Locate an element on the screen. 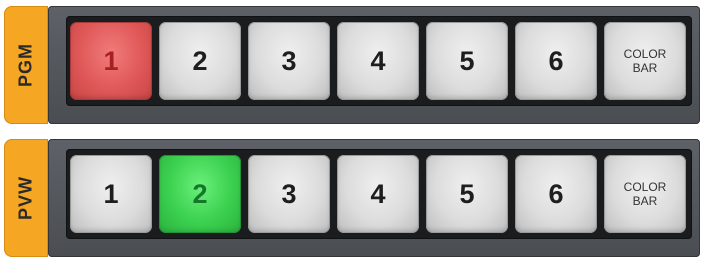  pgm-input-3-button: 3 is located at coordinates (289, 61).